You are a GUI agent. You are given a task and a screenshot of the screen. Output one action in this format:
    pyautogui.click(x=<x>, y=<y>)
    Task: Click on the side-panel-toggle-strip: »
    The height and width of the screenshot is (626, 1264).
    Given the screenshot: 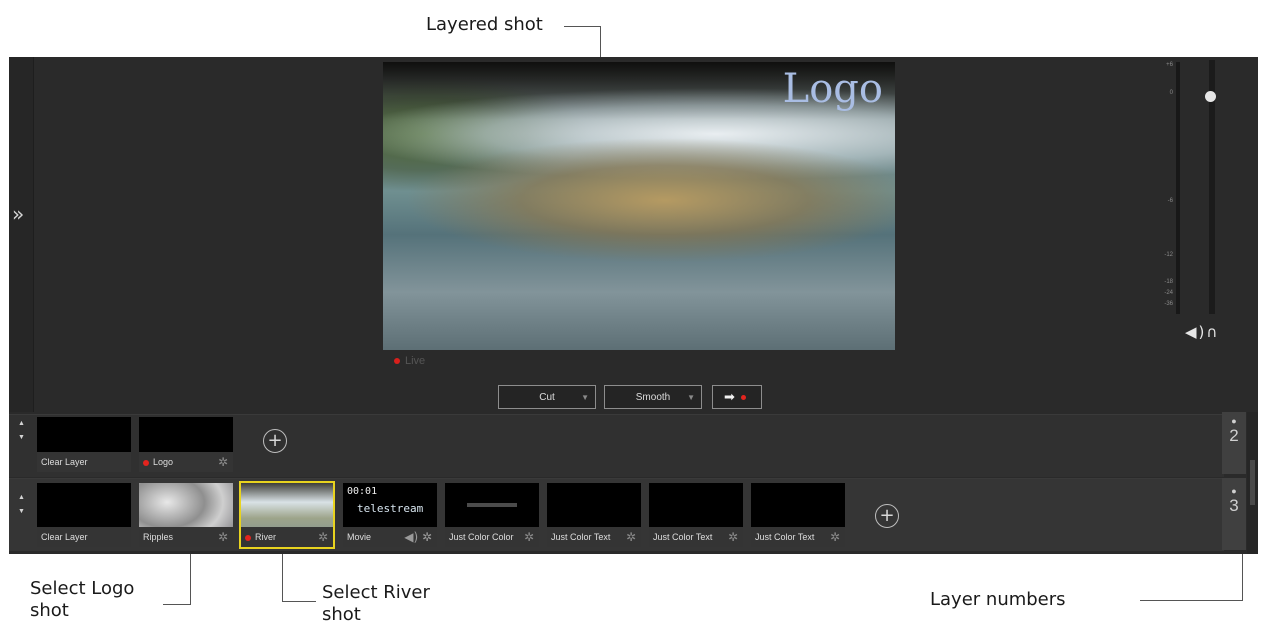 What is the action you would take?
    pyautogui.click(x=21, y=234)
    